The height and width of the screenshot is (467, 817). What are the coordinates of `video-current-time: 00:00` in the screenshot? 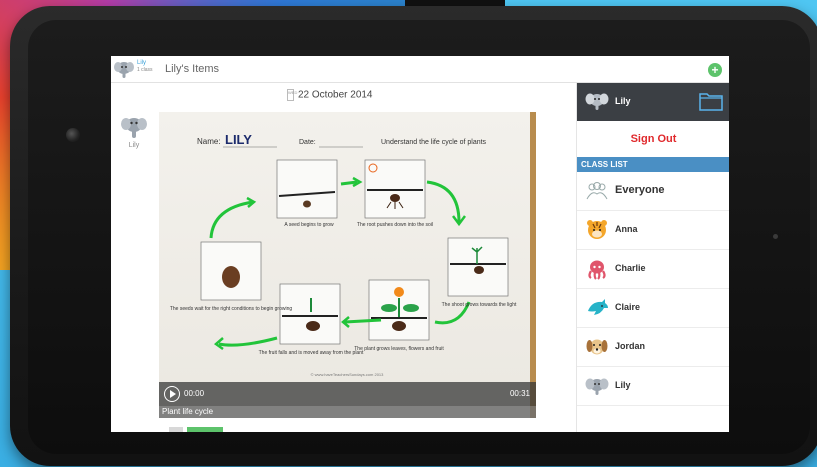 It's located at (194, 393).